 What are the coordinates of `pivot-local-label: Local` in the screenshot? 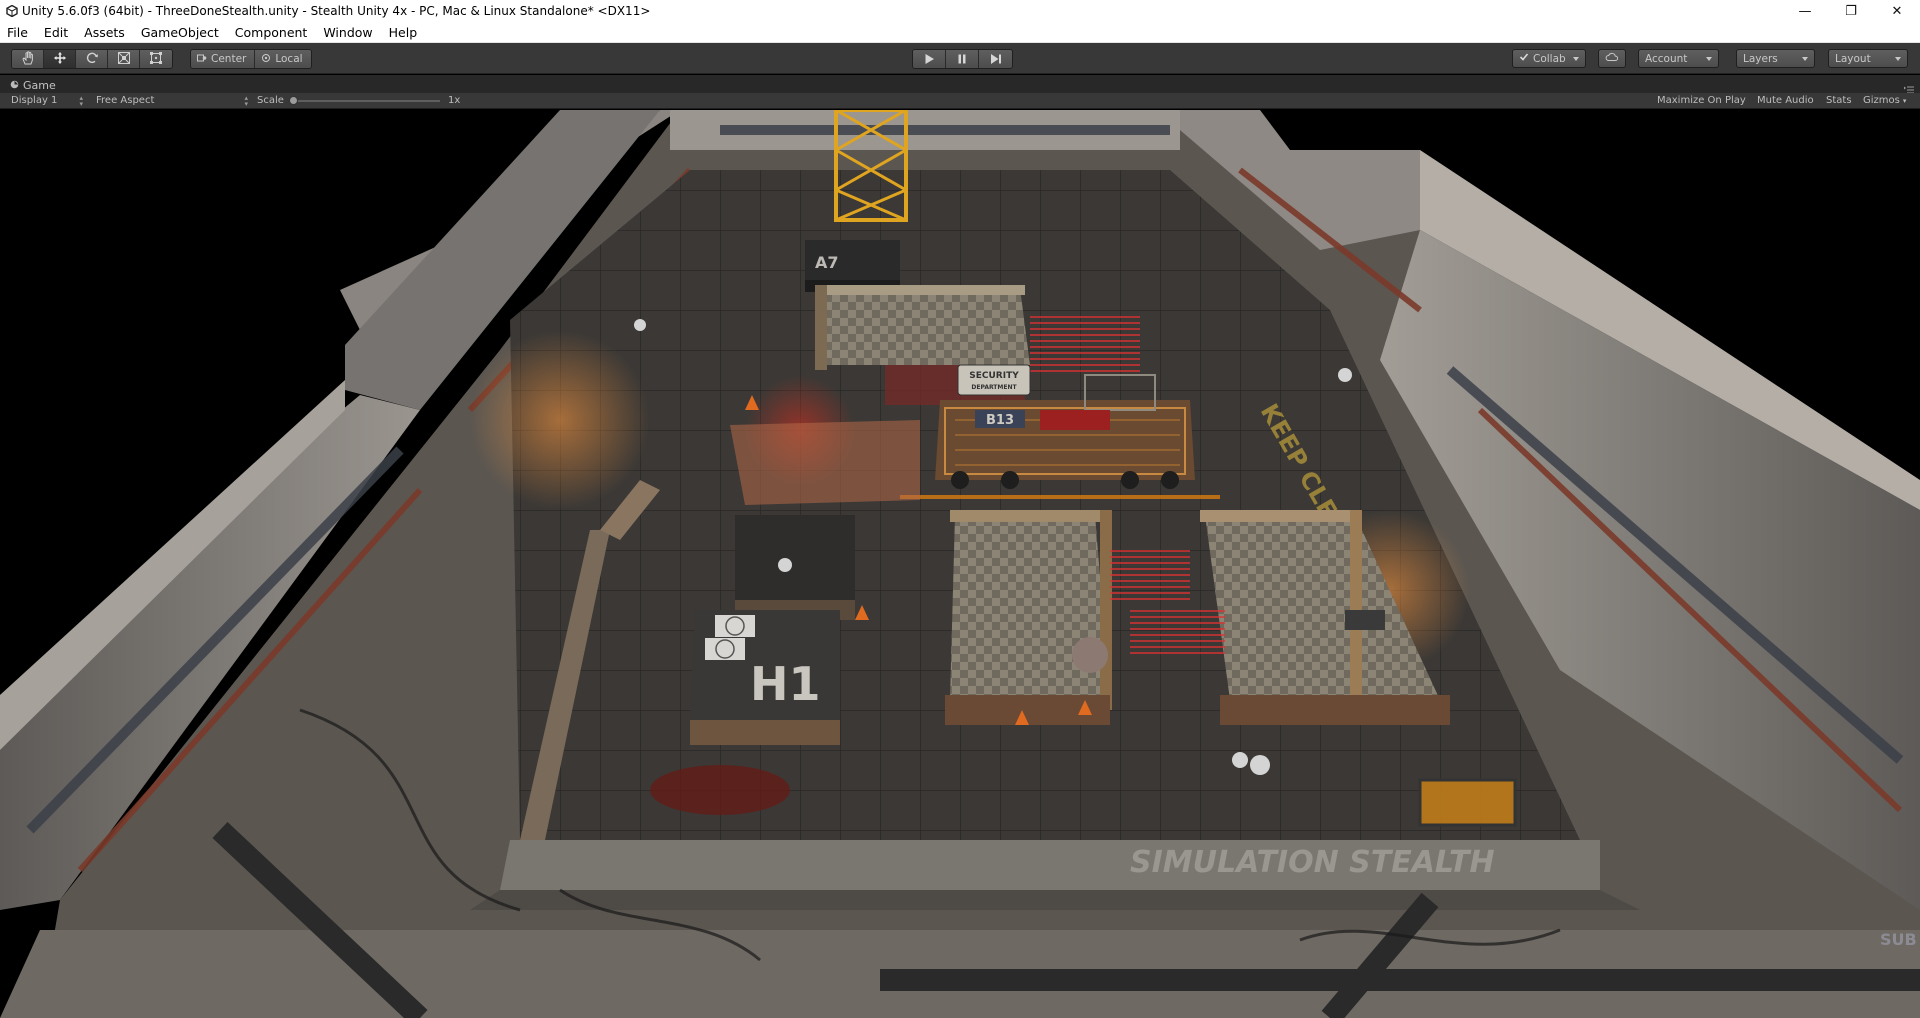 It's located at (289, 59).